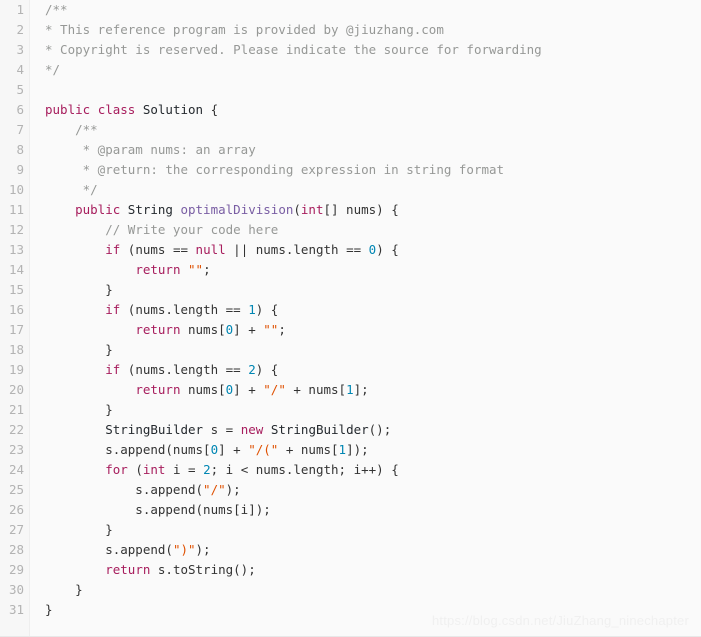 This screenshot has height=637, width=701. What do you see at coordinates (373, 430) in the screenshot?
I see `code-line: StringBuilder s = new StringBuilder();` at bounding box center [373, 430].